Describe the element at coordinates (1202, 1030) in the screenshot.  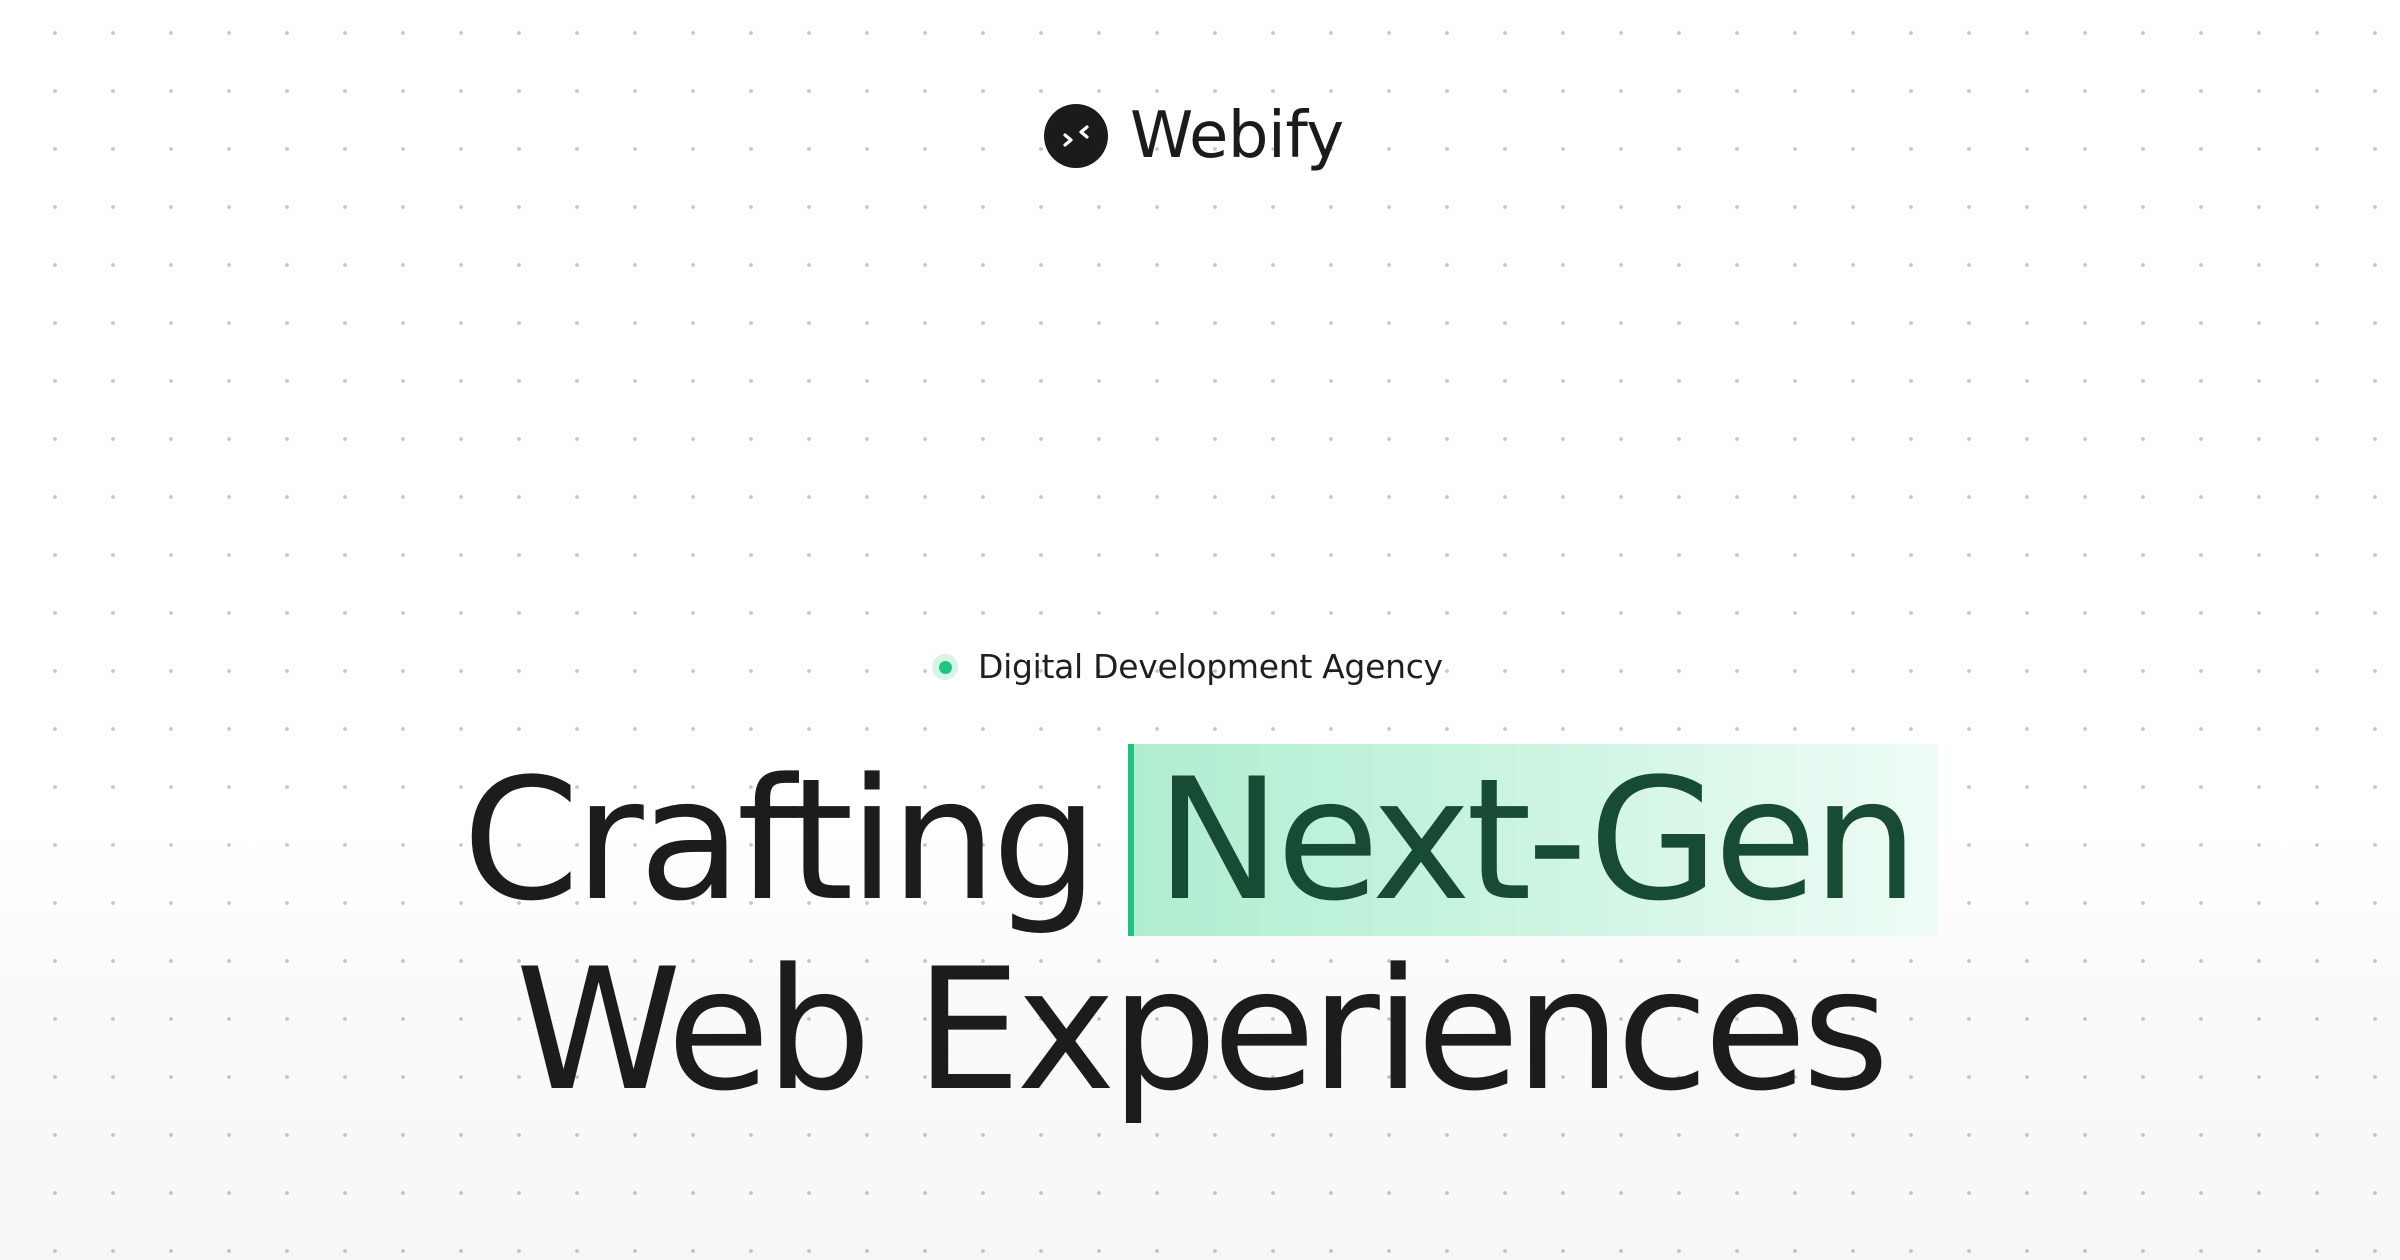
I see `hero-headline-line-2: Web Experiences` at that location.